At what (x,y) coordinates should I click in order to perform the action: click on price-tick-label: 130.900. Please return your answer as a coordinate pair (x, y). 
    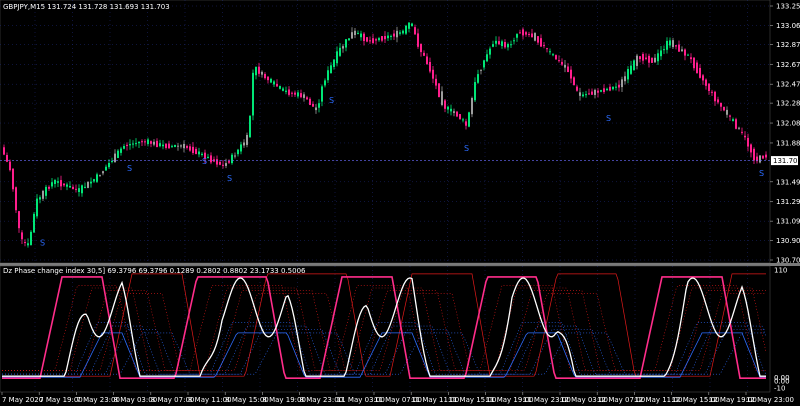
    Looking at the image, I should click on (788, 241).